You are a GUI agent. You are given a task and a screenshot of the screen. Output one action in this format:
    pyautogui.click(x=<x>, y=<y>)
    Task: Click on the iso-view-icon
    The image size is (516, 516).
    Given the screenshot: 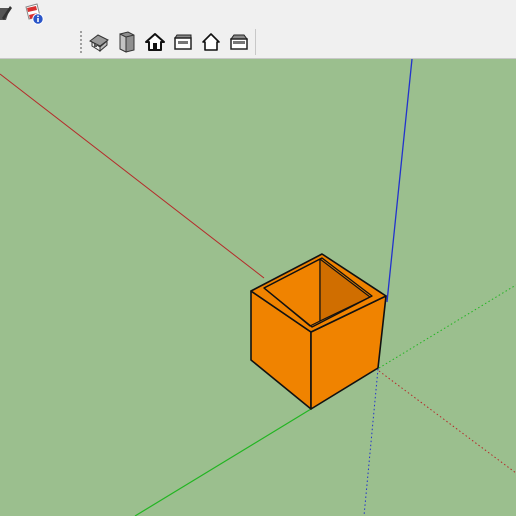 What is the action you would take?
    pyautogui.click(x=99, y=42)
    